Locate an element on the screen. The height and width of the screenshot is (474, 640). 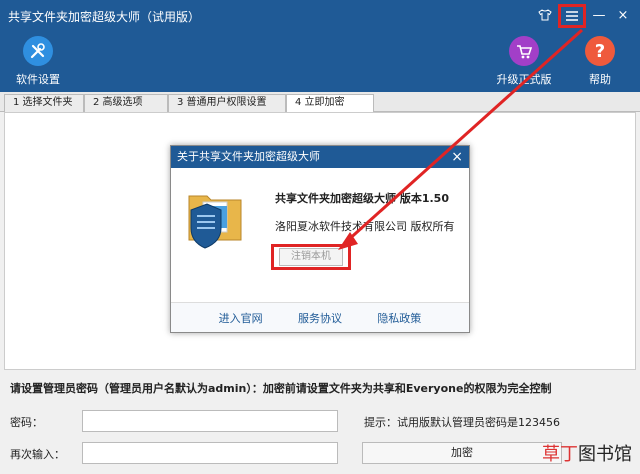
upgrade-button: 升级正式版 is located at coordinates (524, 61).